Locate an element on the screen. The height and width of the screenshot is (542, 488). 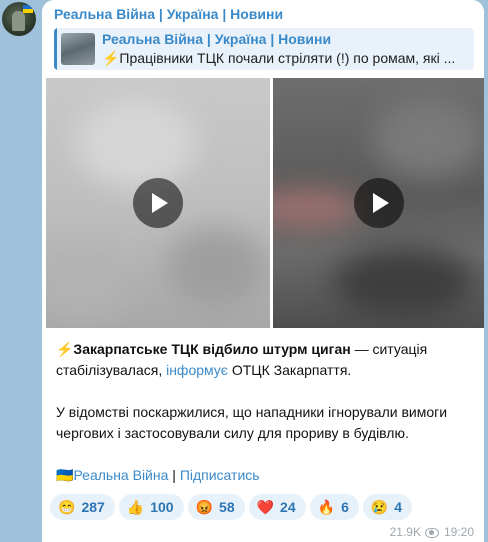
channel-avatar is located at coordinates (19, 19).